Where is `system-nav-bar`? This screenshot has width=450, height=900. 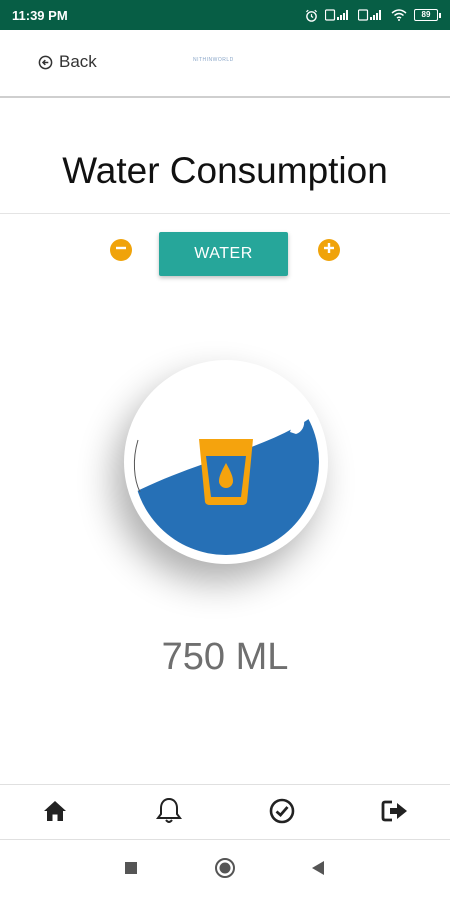
system-nav-bar is located at coordinates (225, 870).